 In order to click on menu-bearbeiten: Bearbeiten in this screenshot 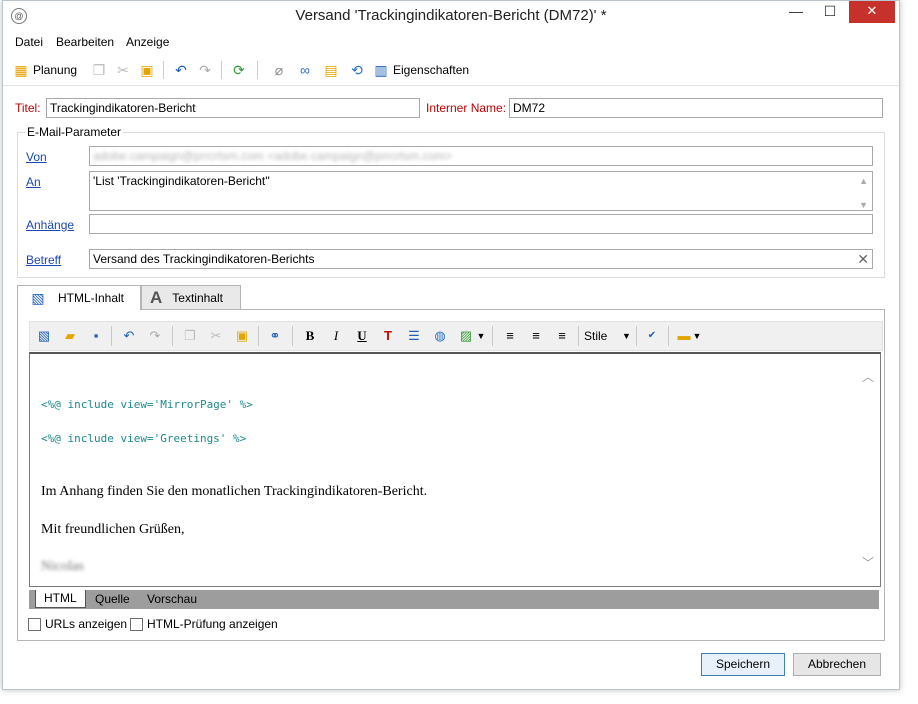, I will do `click(85, 42)`.